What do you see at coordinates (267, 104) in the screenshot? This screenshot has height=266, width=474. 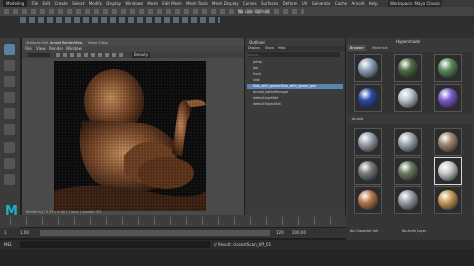 I see `outliner-item-objectset: defaultObjectSet` at bounding box center [267, 104].